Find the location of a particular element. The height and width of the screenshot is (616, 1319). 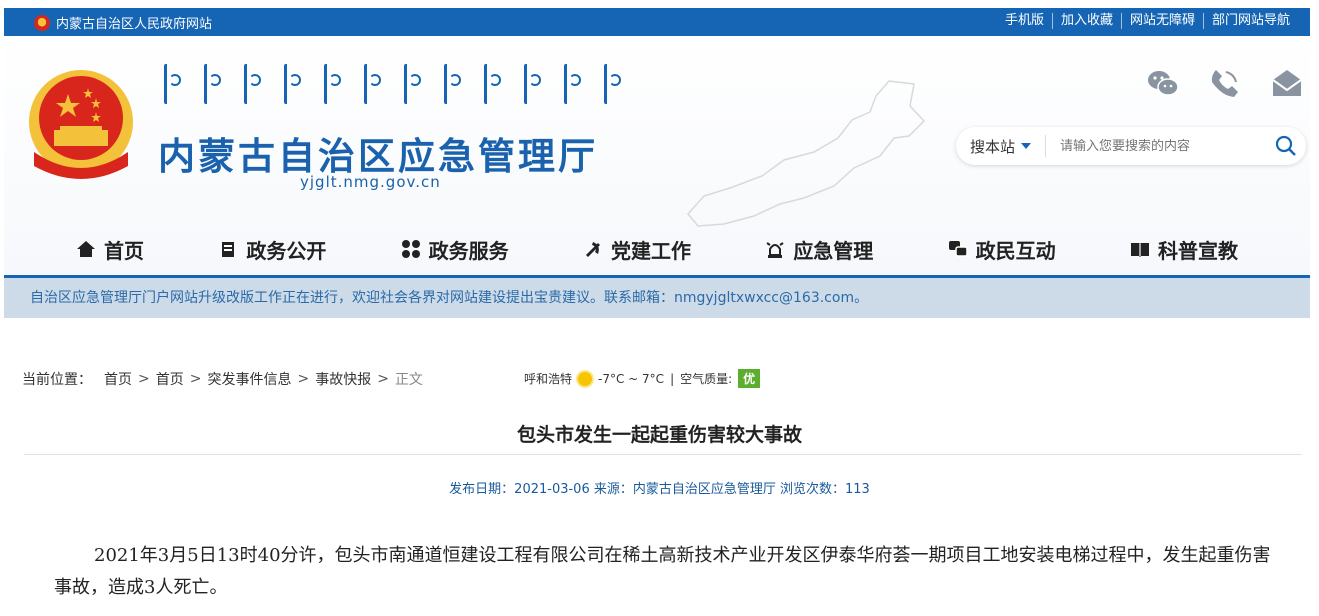

chat-icon is located at coordinates (958, 249).